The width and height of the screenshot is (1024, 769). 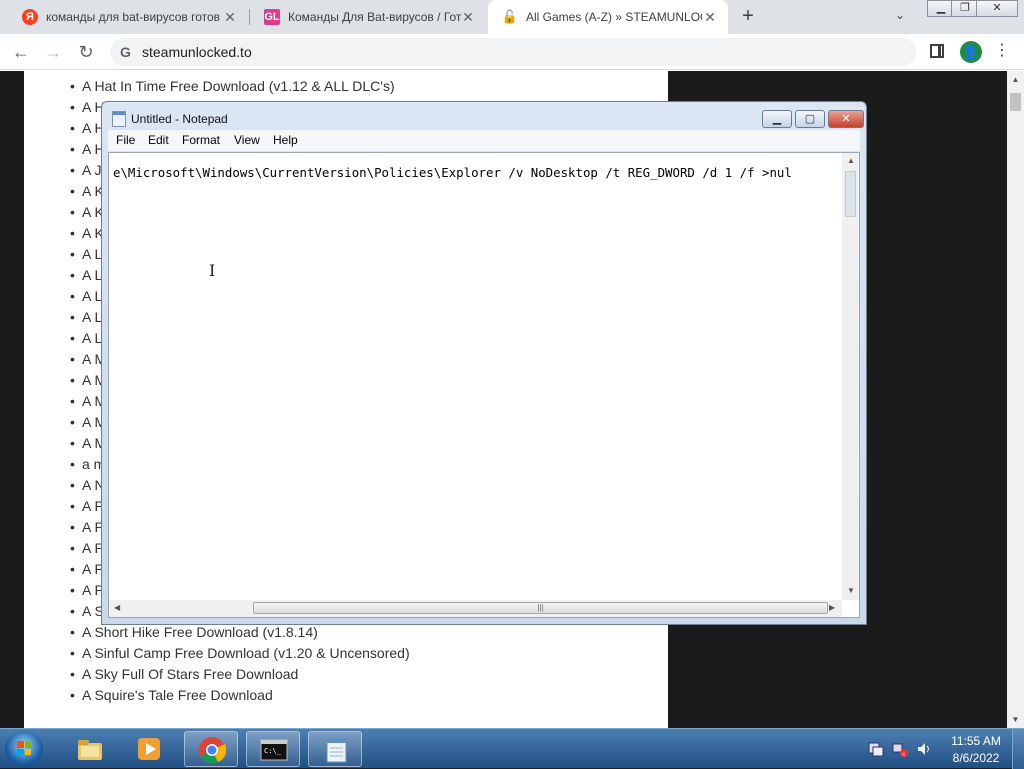 What do you see at coordinates (614, 17) in the screenshot?
I see `tab-title: All Games (A-Z) » STEAMUNLOCK` at bounding box center [614, 17].